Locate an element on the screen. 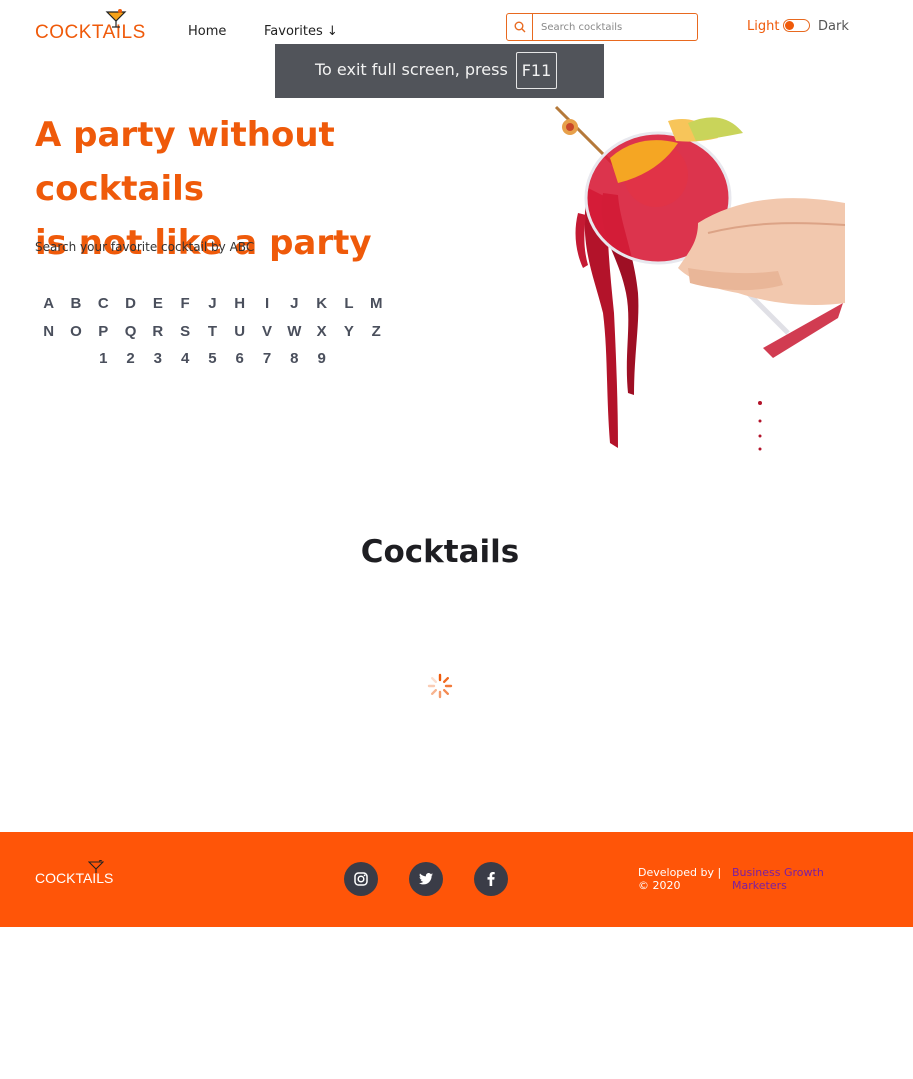 The height and width of the screenshot is (1079, 913). letter-link: N is located at coordinates (48, 331).